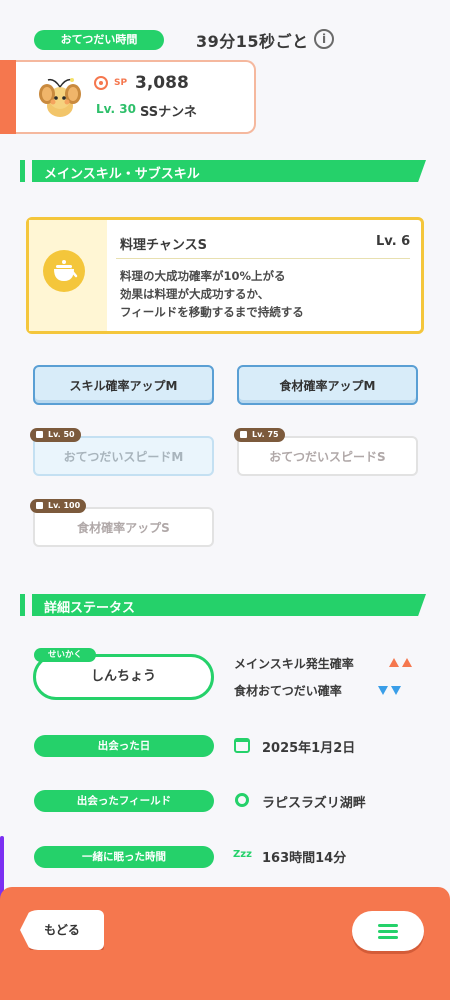 Image resolution: width=450 pixels, height=1000 pixels. Describe the element at coordinates (8, 97) in the screenshot. I see `pokemon-card-accent` at that location.